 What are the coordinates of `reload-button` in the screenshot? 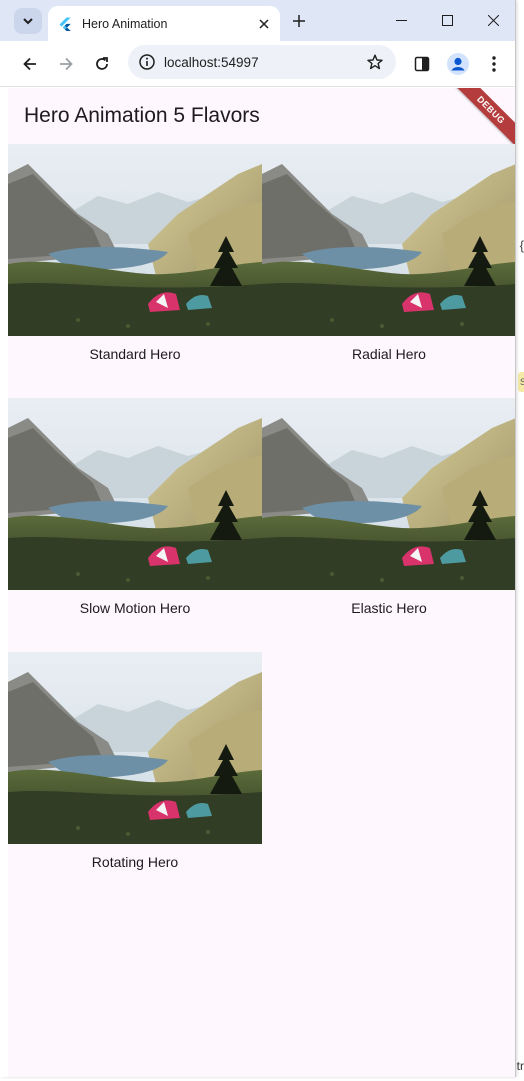 It's located at (102, 64).